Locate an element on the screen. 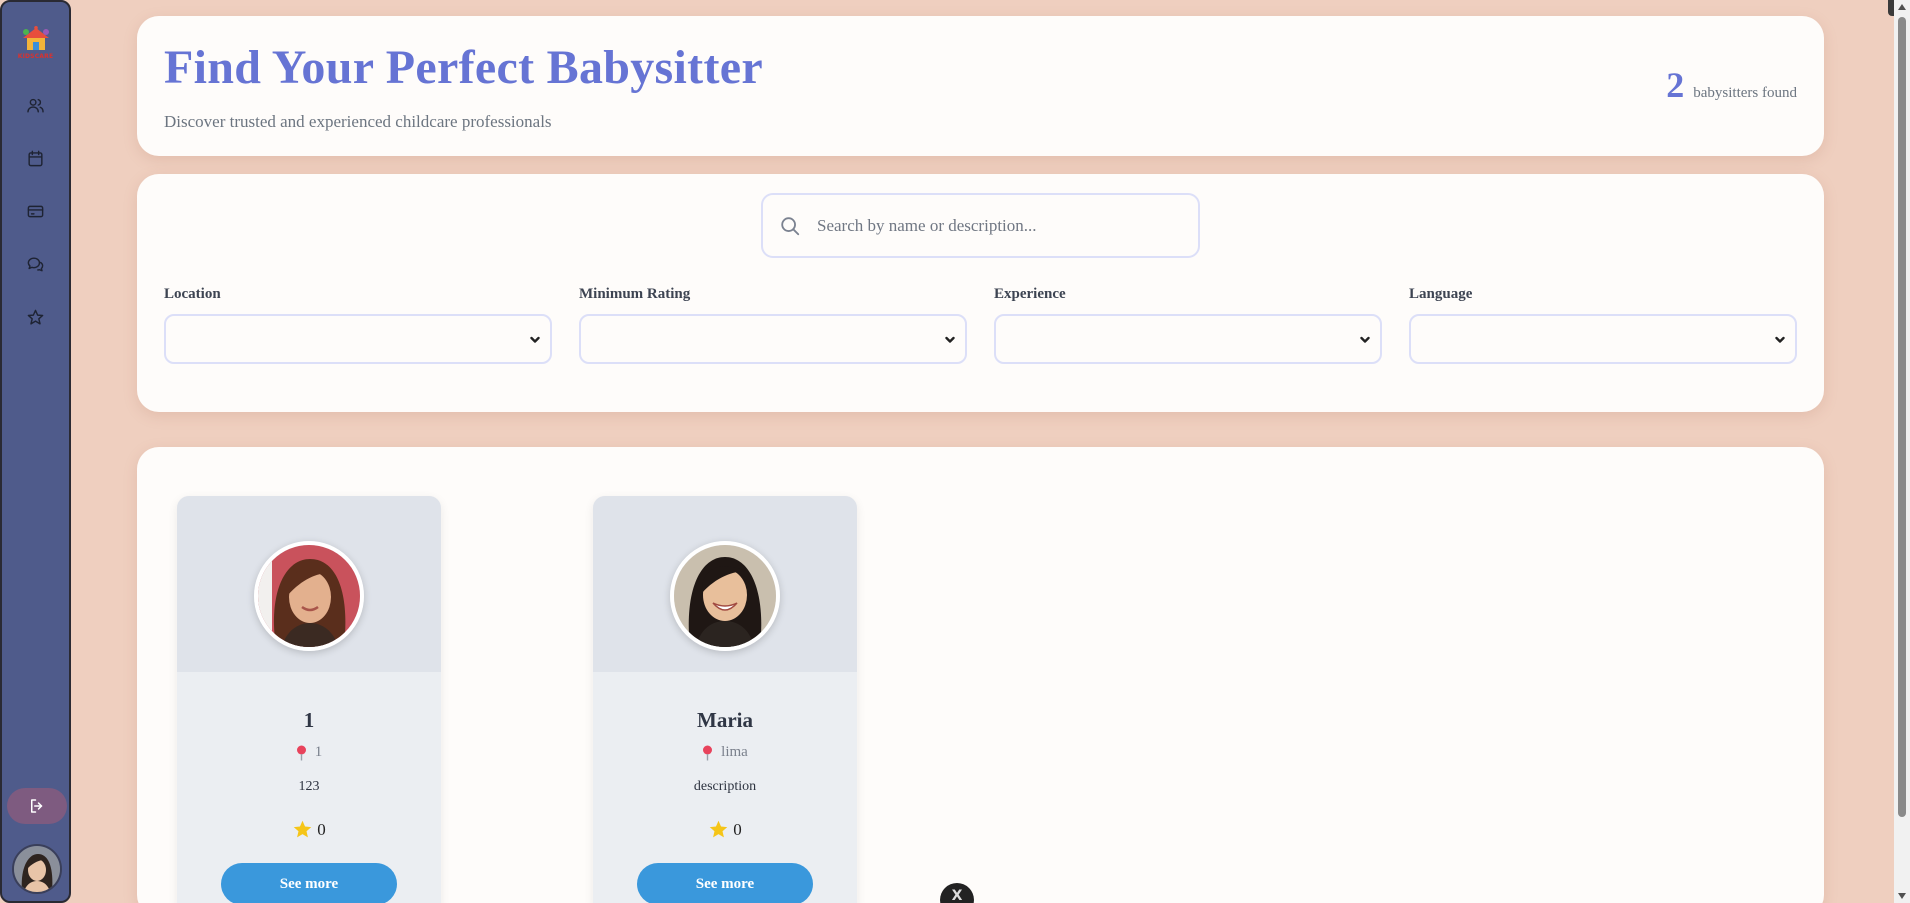 This screenshot has height=903, width=1910. sidebar-item-calendar is located at coordinates (36, 158).